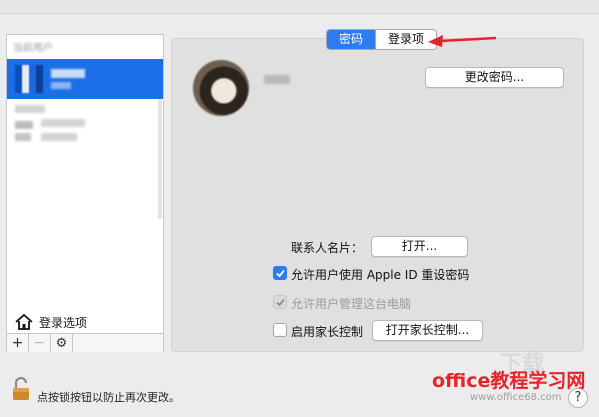 The height and width of the screenshot is (417, 599). Describe the element at coordinates (221, 88) in the screenshot. I see `user-avatar` at that location.